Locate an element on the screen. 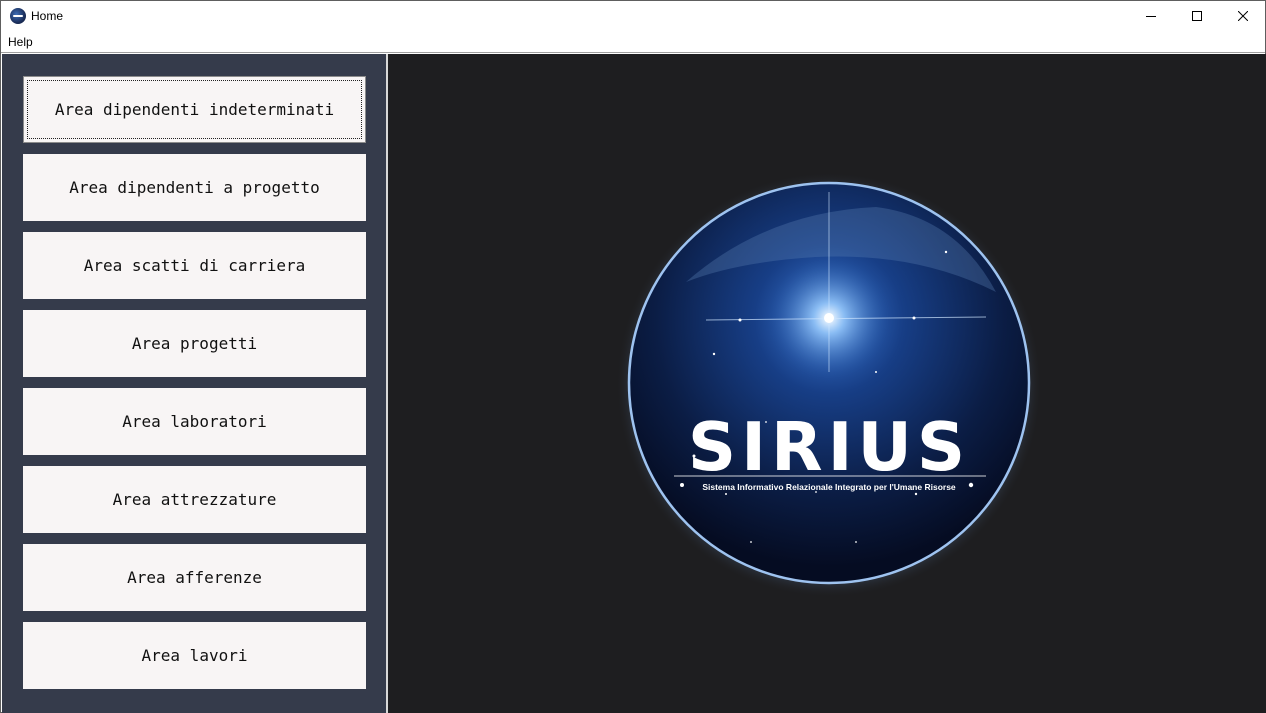  menu-bar: Help is located at coordinates (633, 42).